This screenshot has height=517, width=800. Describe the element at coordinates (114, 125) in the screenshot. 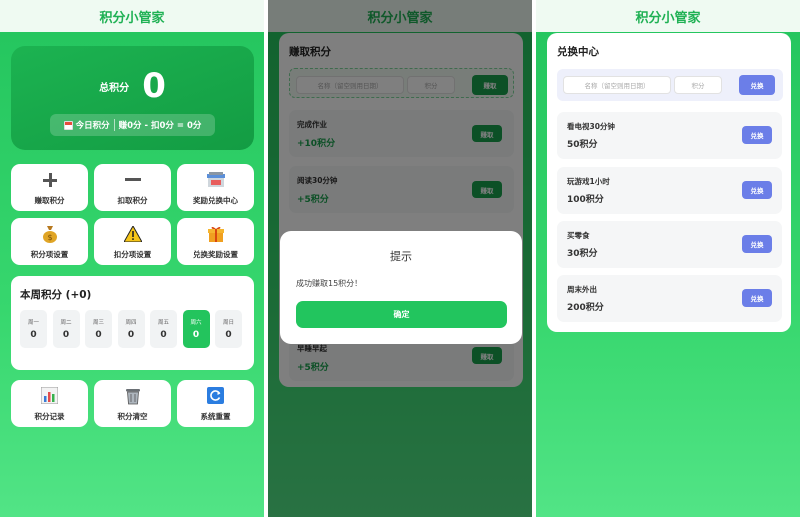

I see `divider` at that location.